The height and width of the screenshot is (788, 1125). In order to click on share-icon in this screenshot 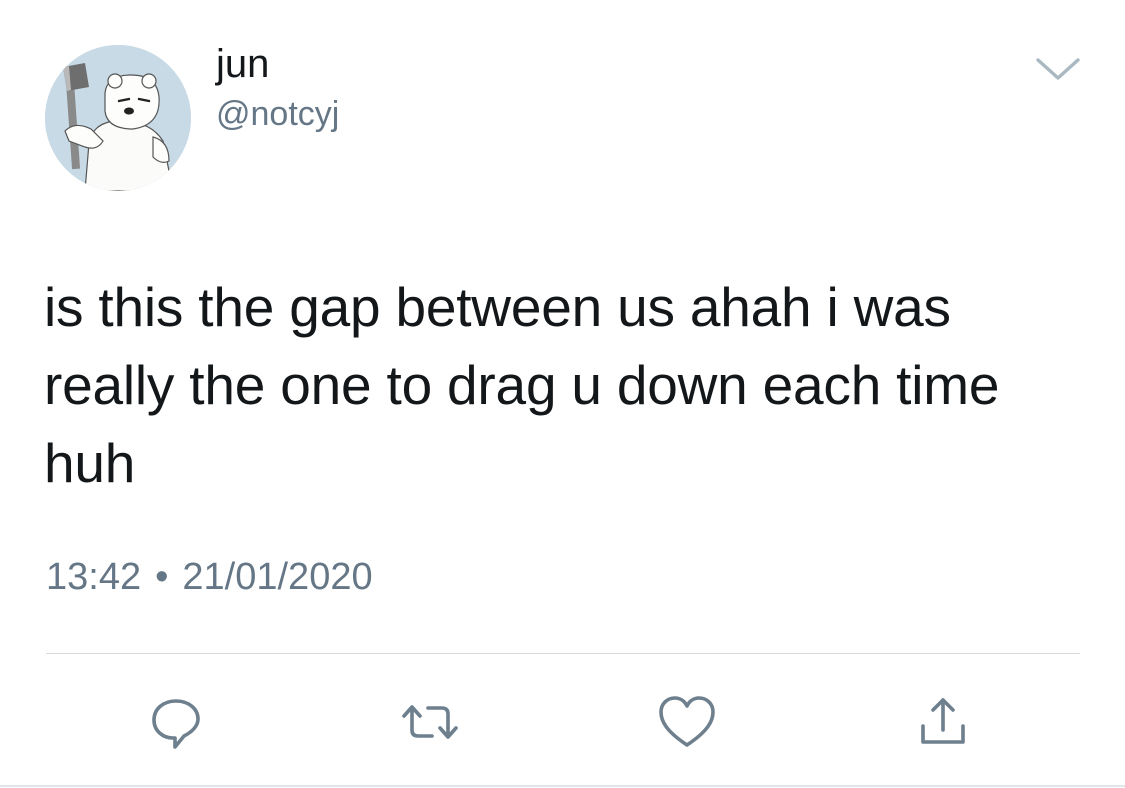, I will do `click(943, 721)`.